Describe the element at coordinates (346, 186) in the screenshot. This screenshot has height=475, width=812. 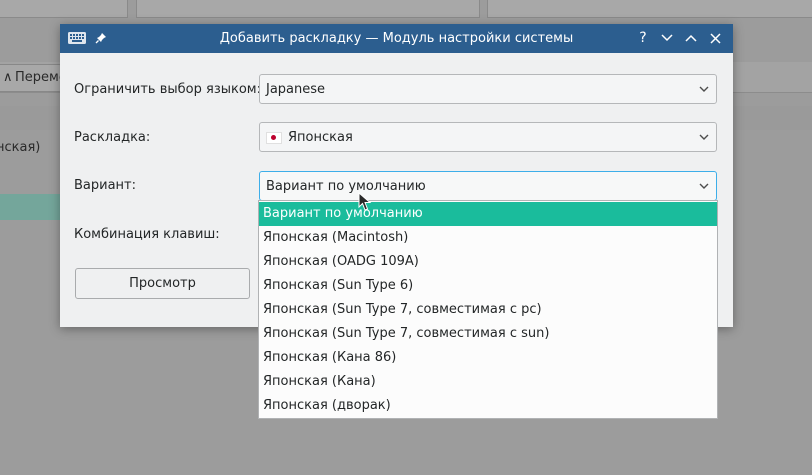
I see `variant-select-value: Вариант по умолчанию` at that location.